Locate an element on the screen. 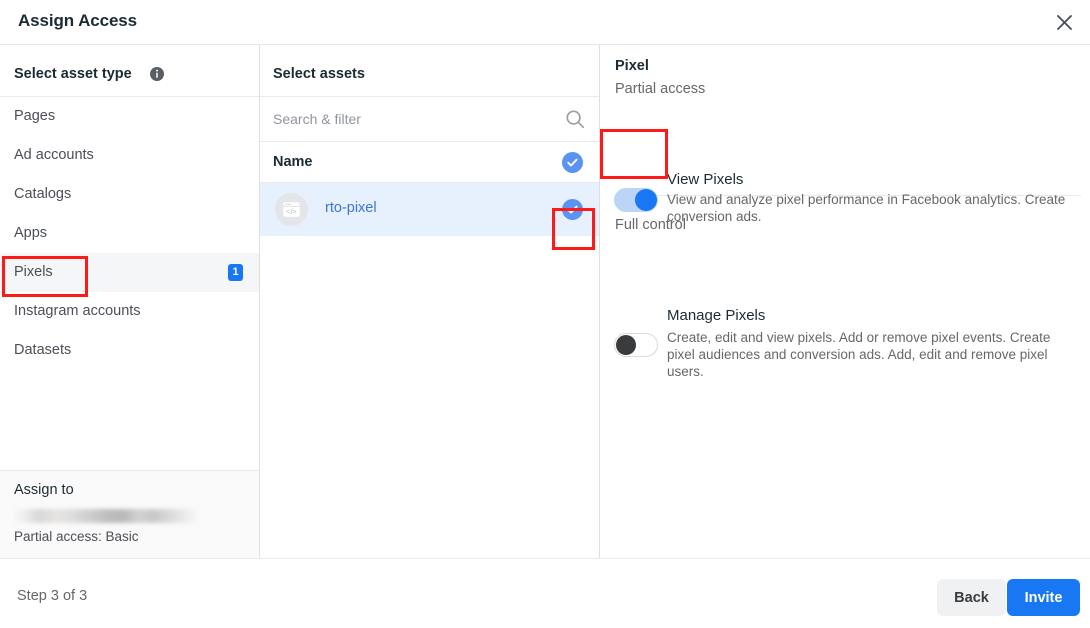 The image size is (1090, 628). assign-to-title: Assign to is located at coordinates (44, 490).